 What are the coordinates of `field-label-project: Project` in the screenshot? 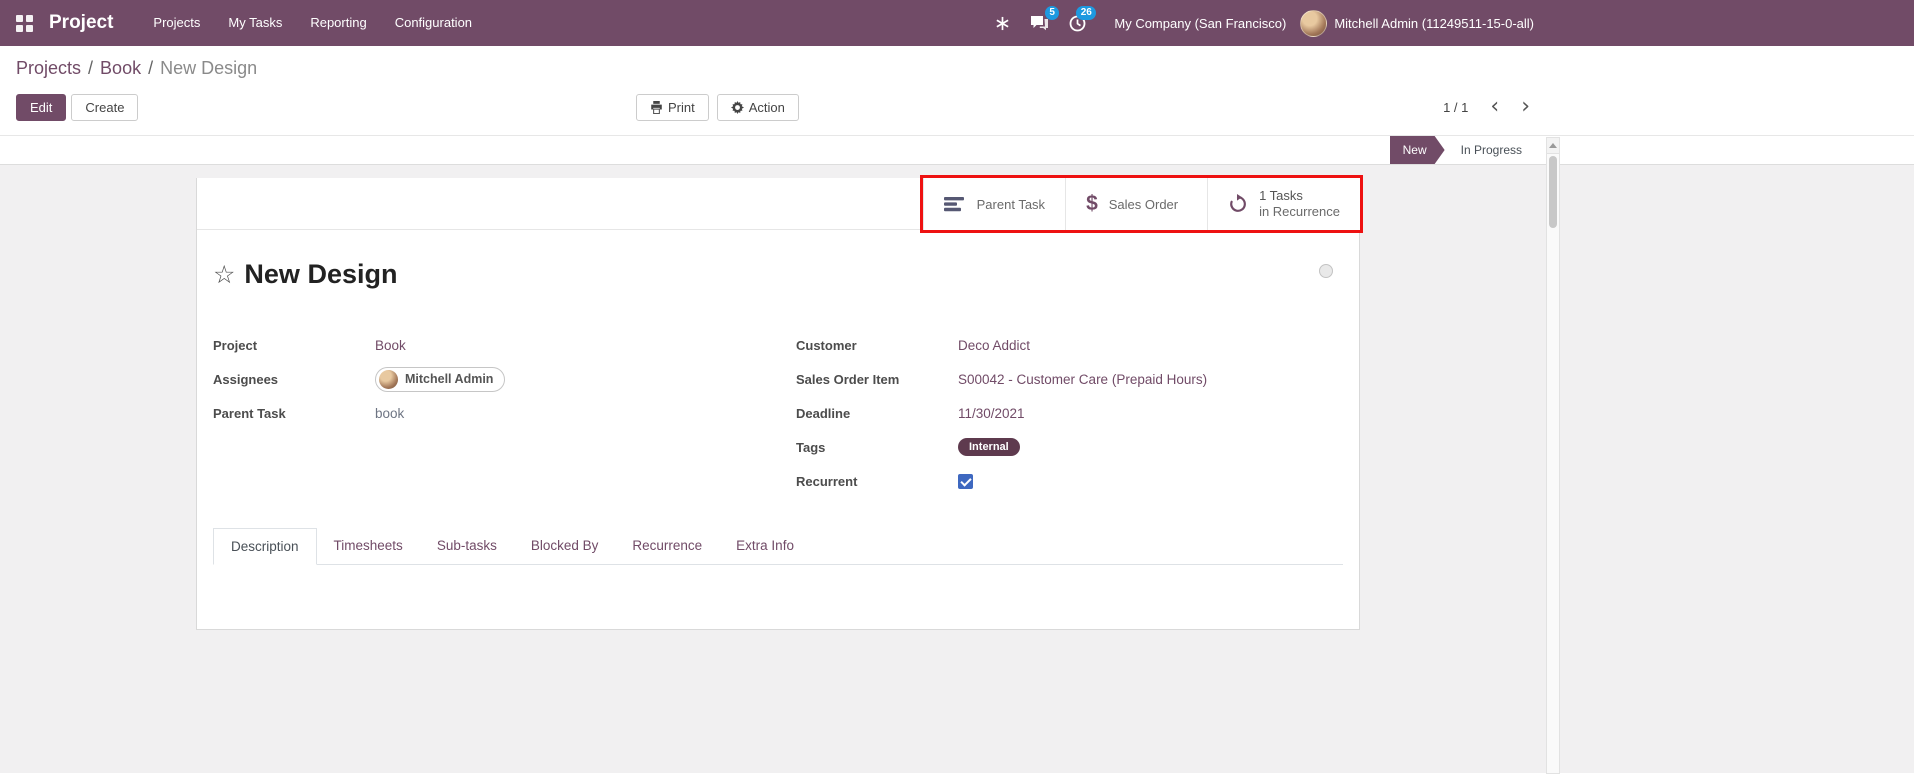 It's located at (235, 345).